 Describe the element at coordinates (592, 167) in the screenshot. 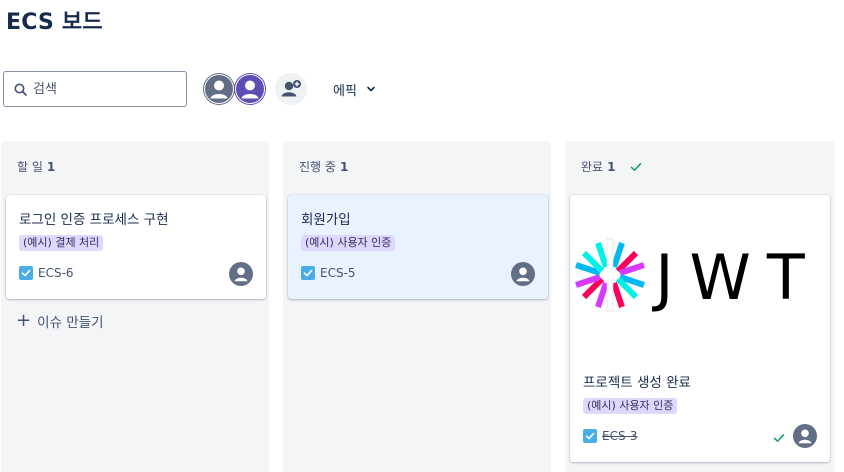

I see `column-name: 완료` at that location.